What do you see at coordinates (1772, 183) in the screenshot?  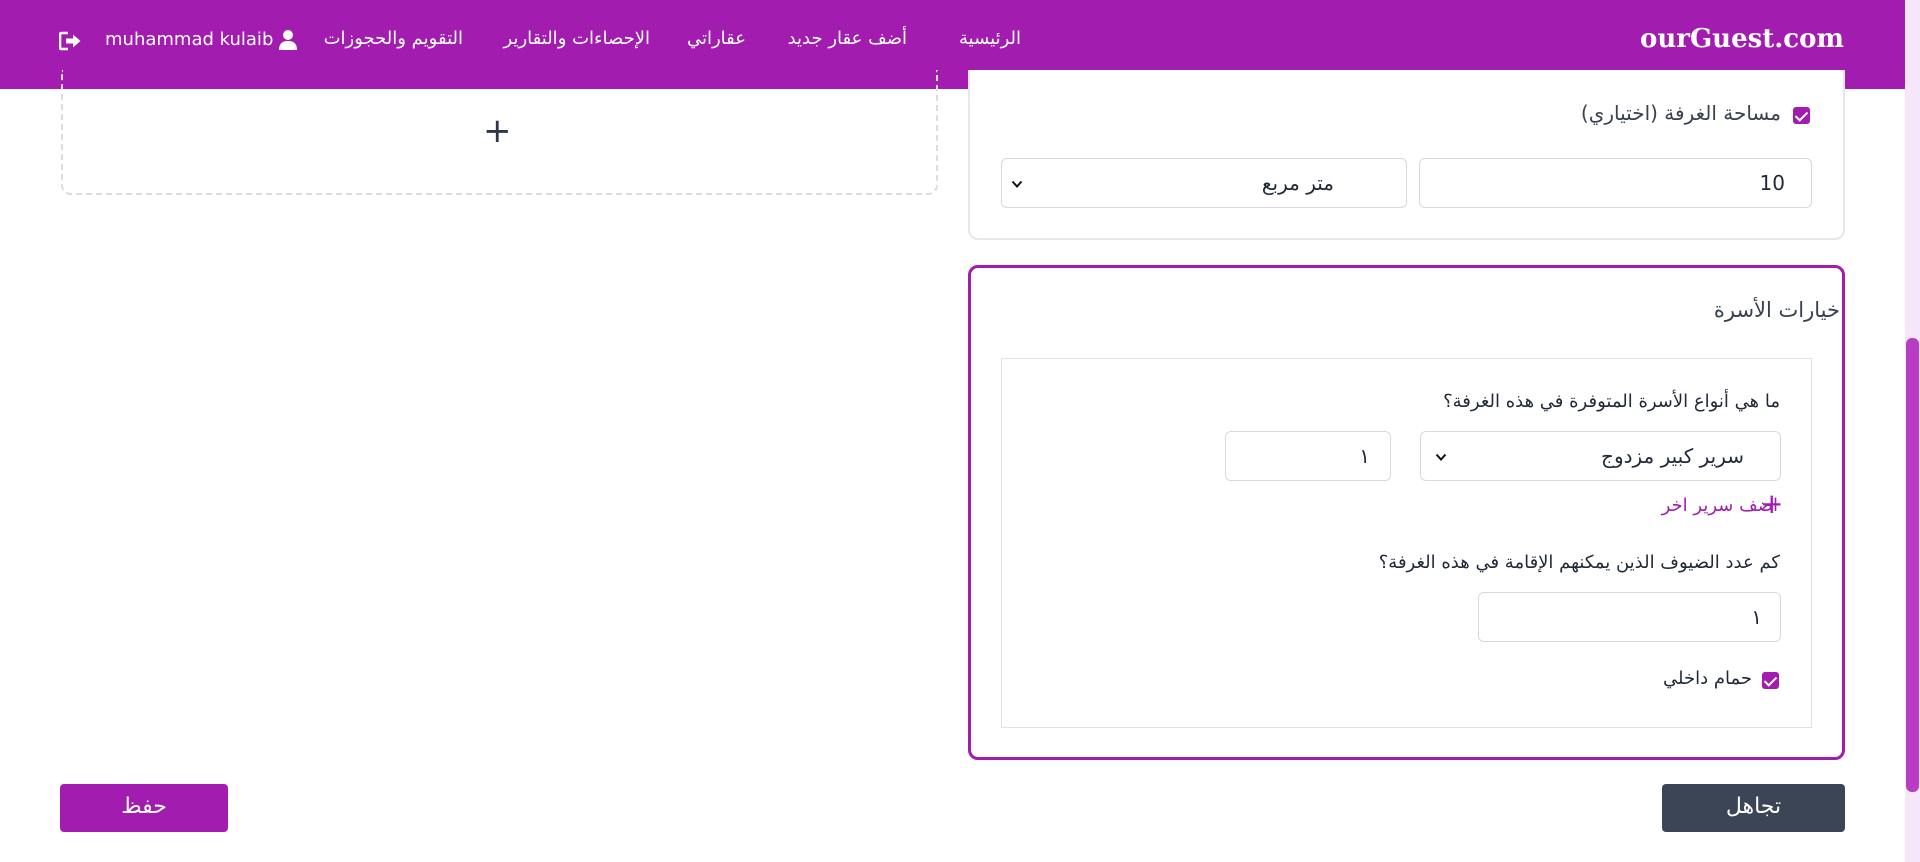 I see `room-size-value: 10` at bounding box center [1772, 183].